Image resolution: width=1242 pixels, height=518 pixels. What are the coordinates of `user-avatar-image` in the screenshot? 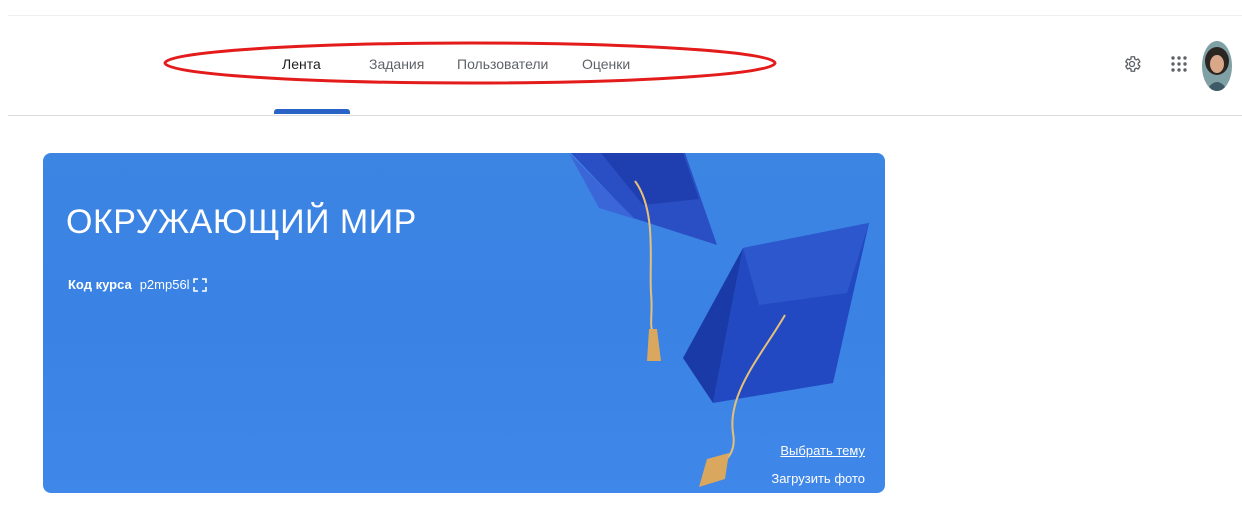 It's located at (1217, 66).